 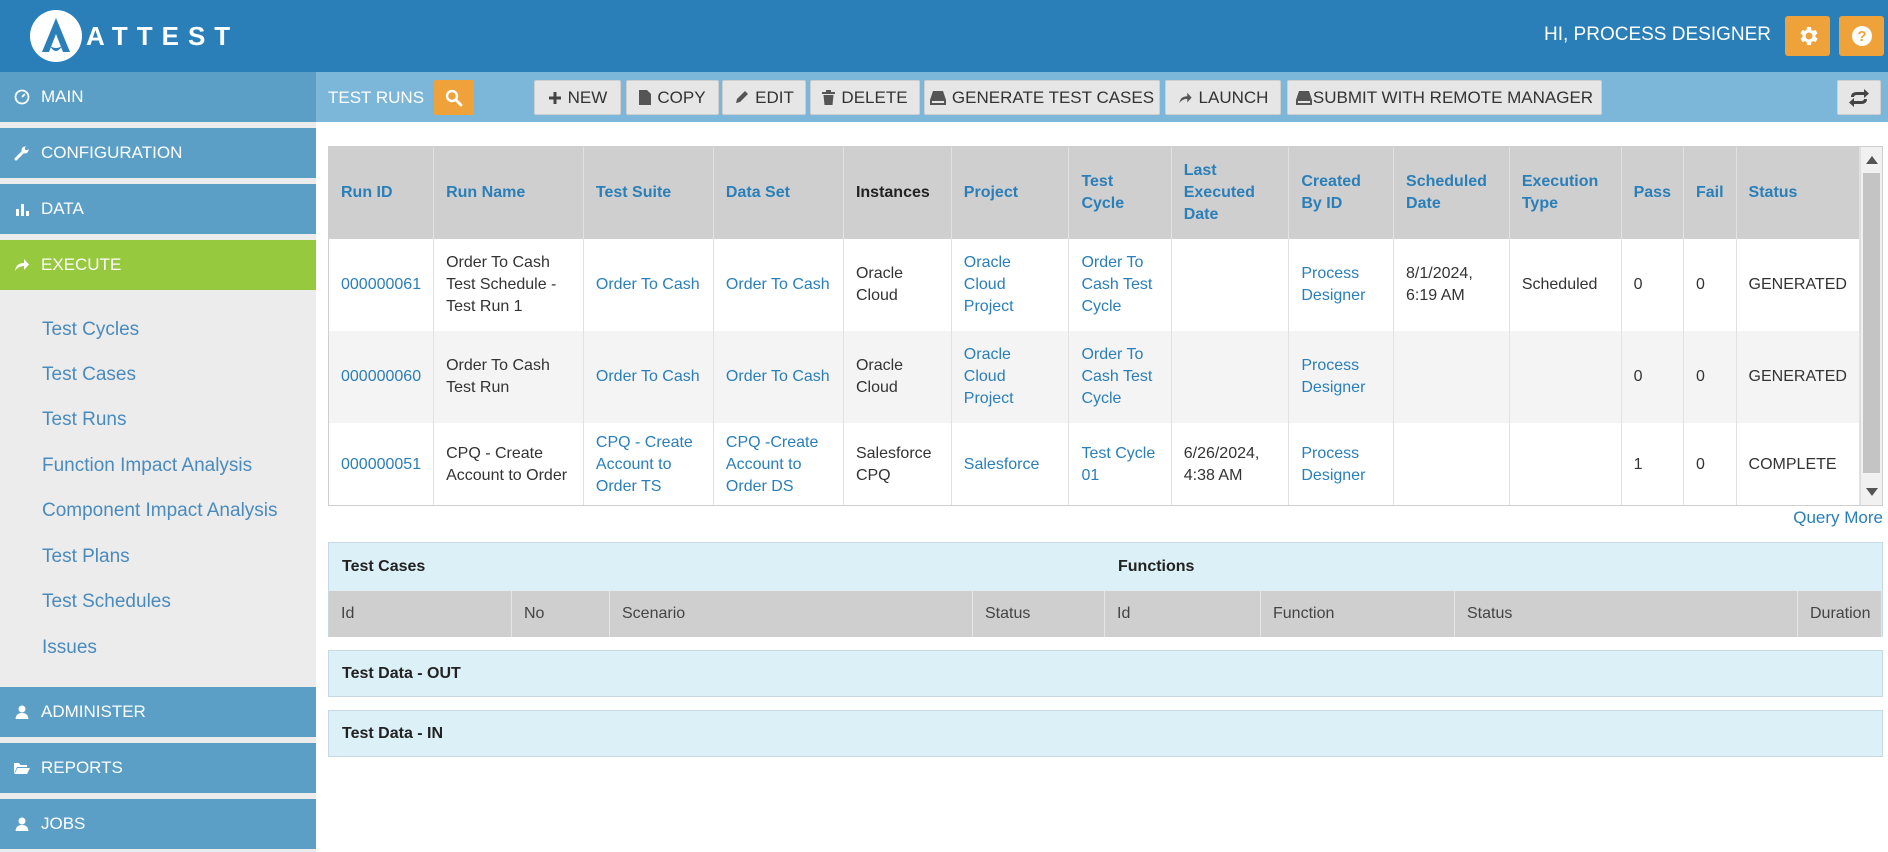 I want to click on column-header: Scheduled Date, so click(x=1451, y=193).